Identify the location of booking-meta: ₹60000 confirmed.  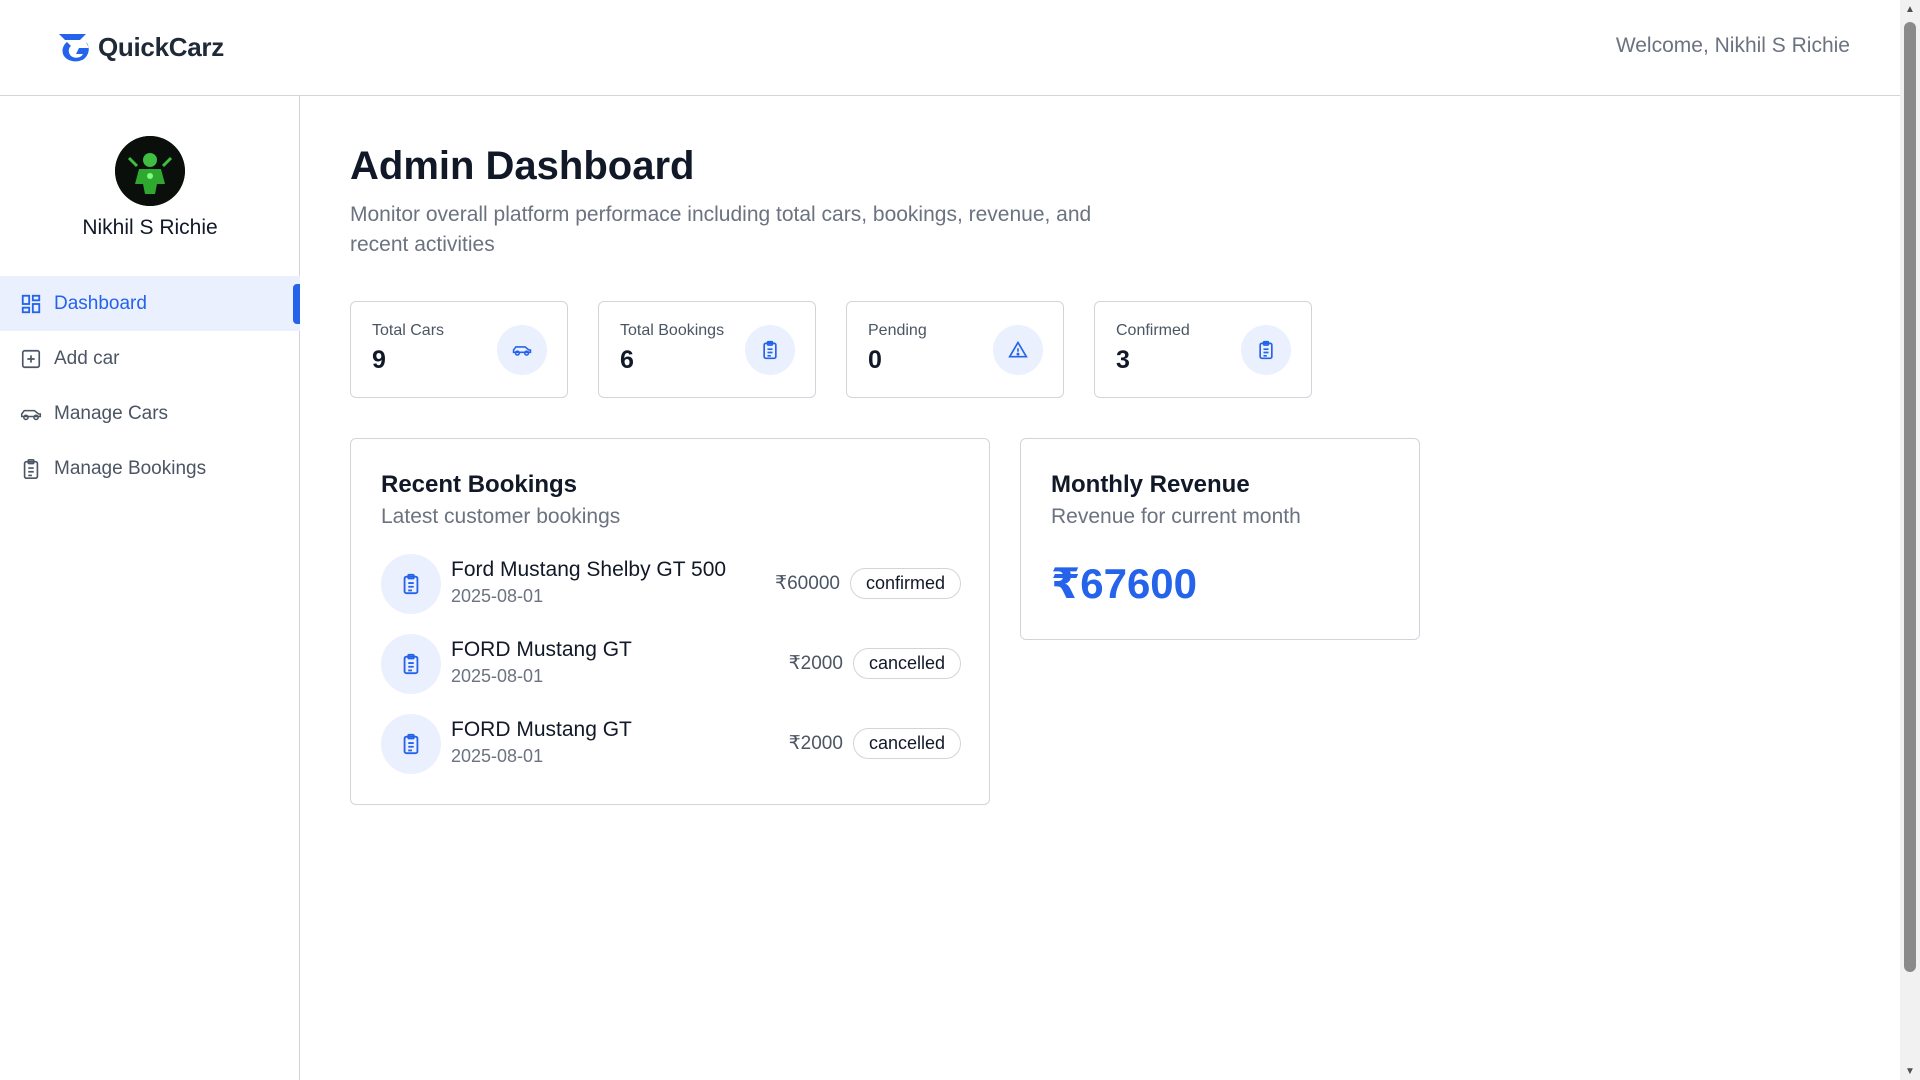
(868, 583).